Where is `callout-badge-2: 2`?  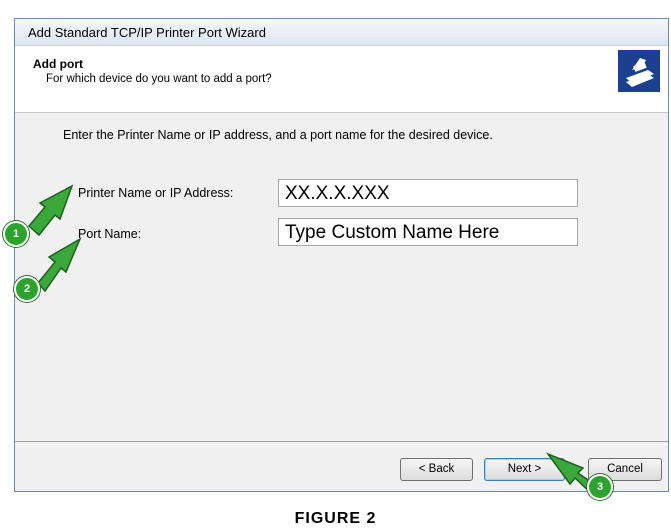
callout-badge-2: 2 is located at coordinates (27, 289).